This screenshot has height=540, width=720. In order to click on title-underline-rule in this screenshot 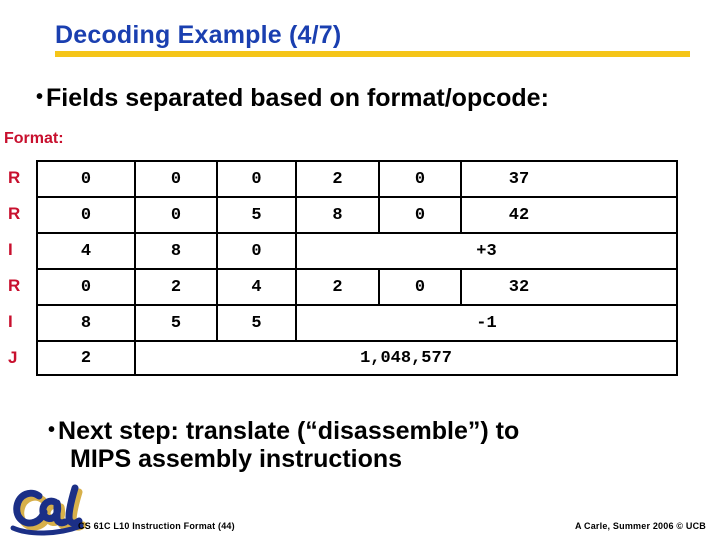, I will do `click(372, 54)`.